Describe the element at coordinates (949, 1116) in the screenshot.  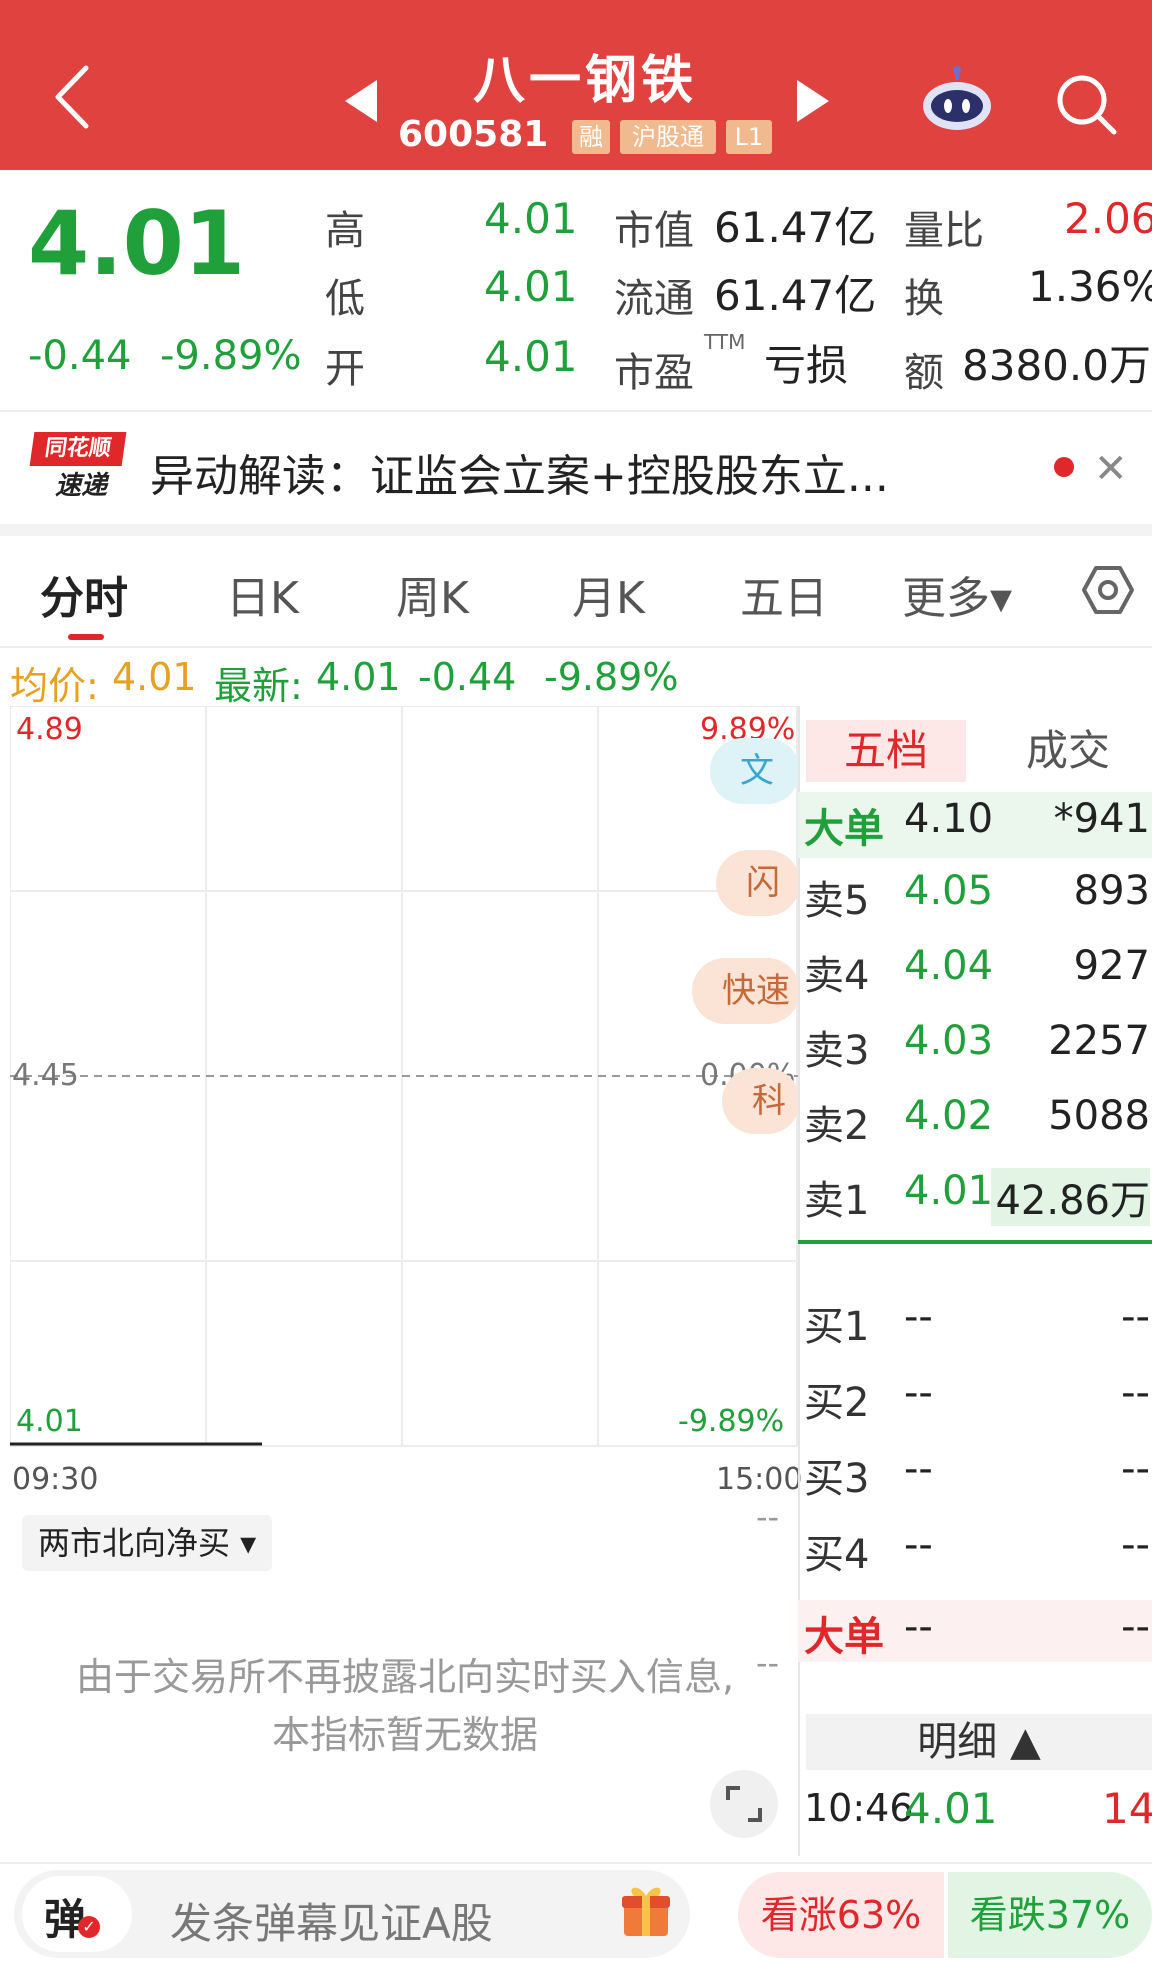
I see `ask-price: 4.02` at that location.